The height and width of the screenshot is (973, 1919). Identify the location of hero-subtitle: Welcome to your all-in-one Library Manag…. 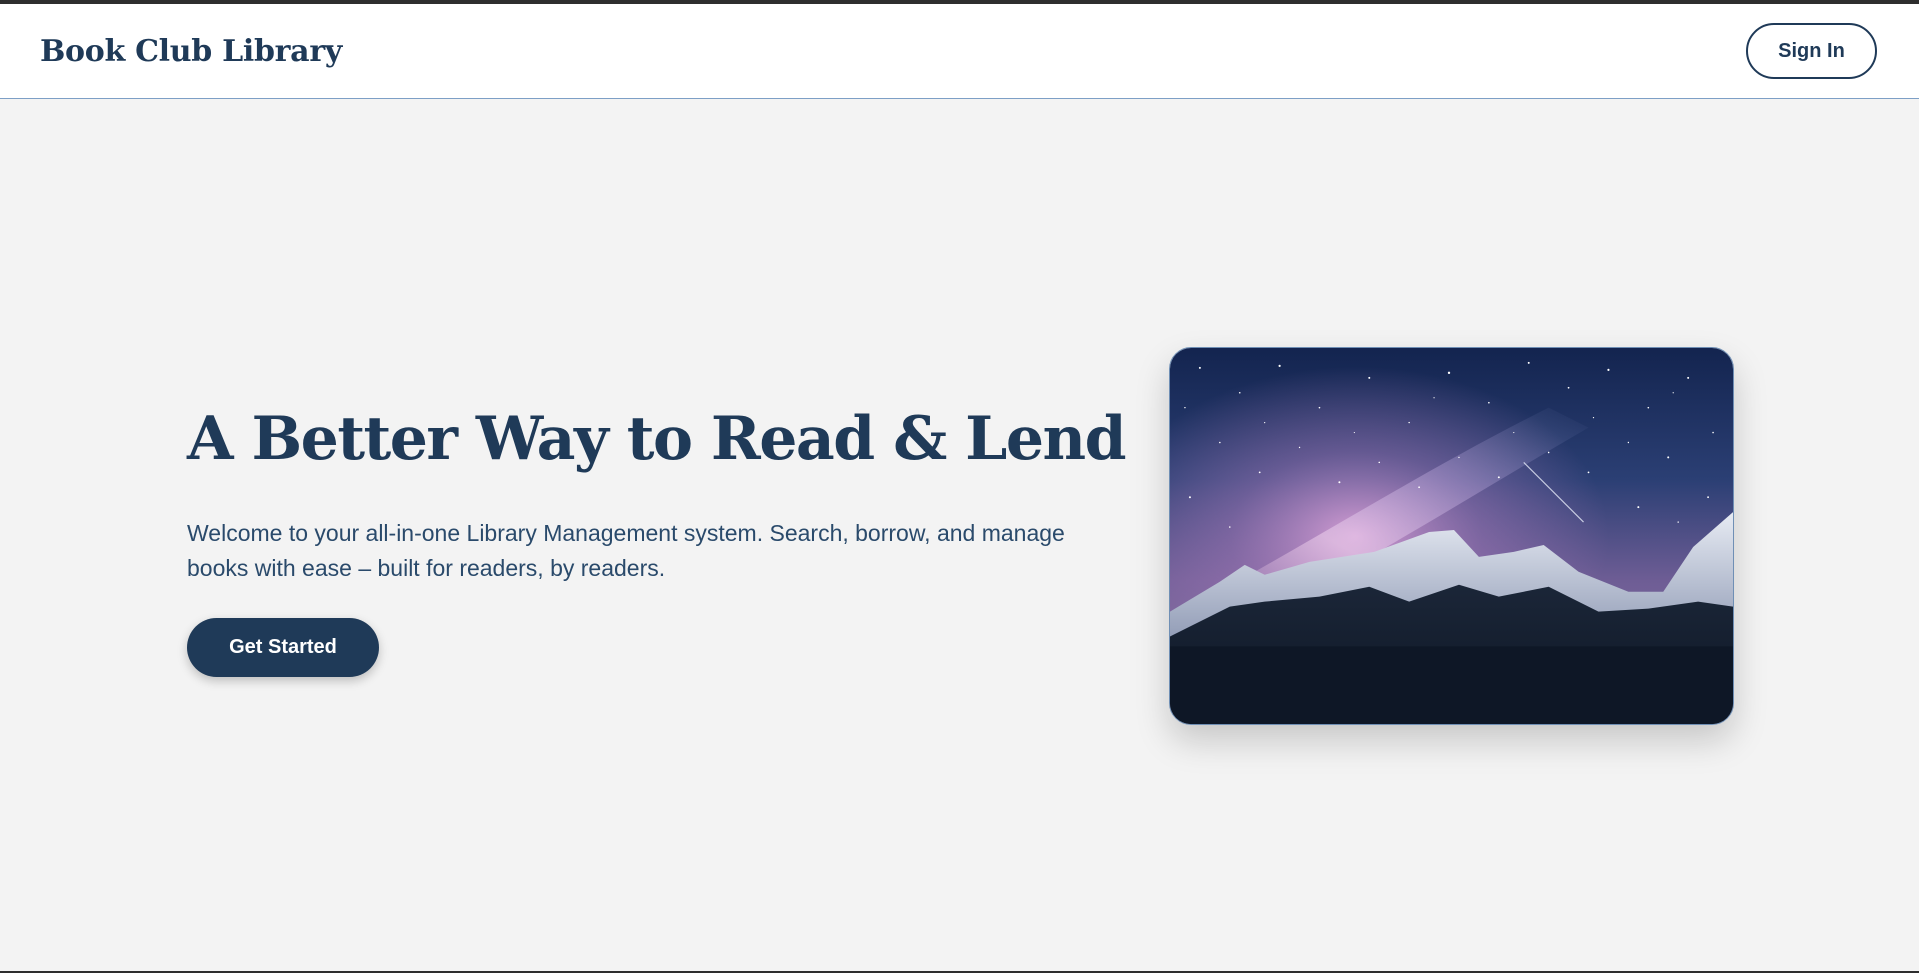
(626, 550).